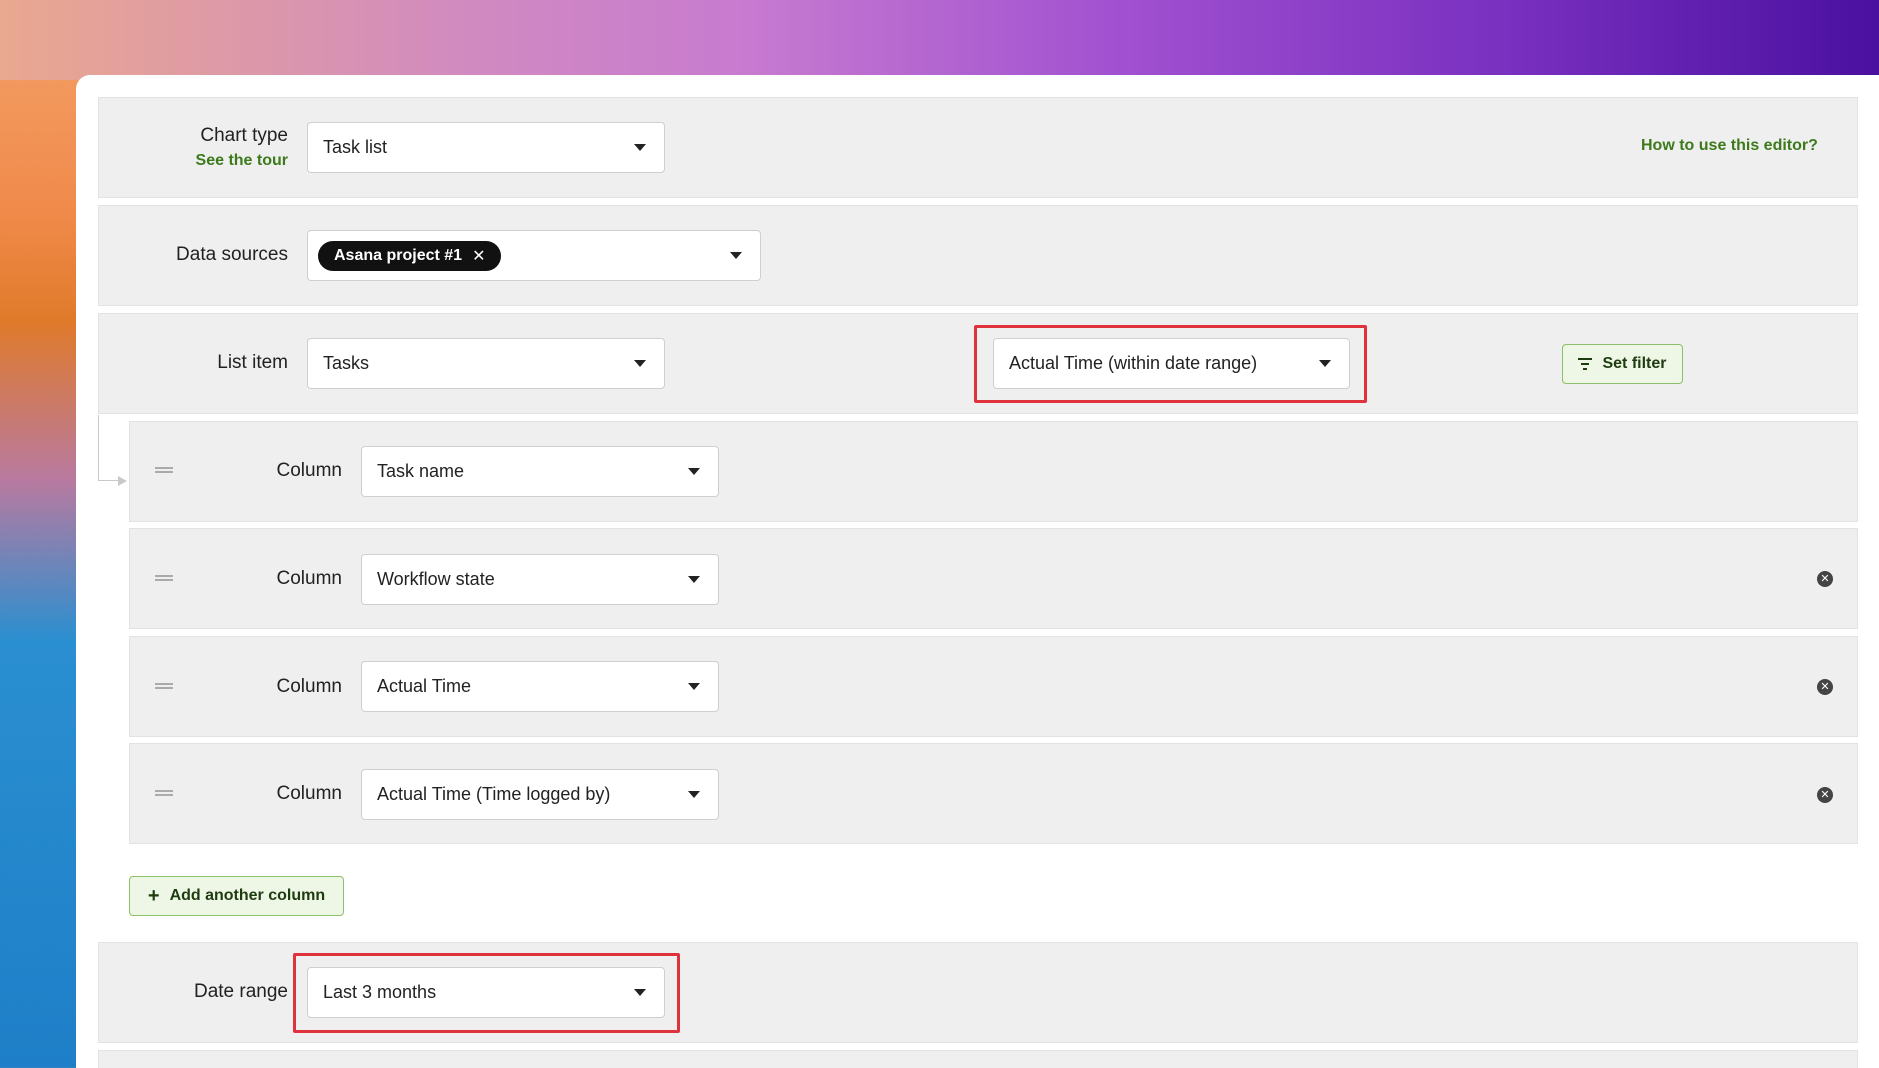  What do you see at coordinates (1585, 364) in the screenshot?
I see `filter-icon` at bounding box center [1585, 364].